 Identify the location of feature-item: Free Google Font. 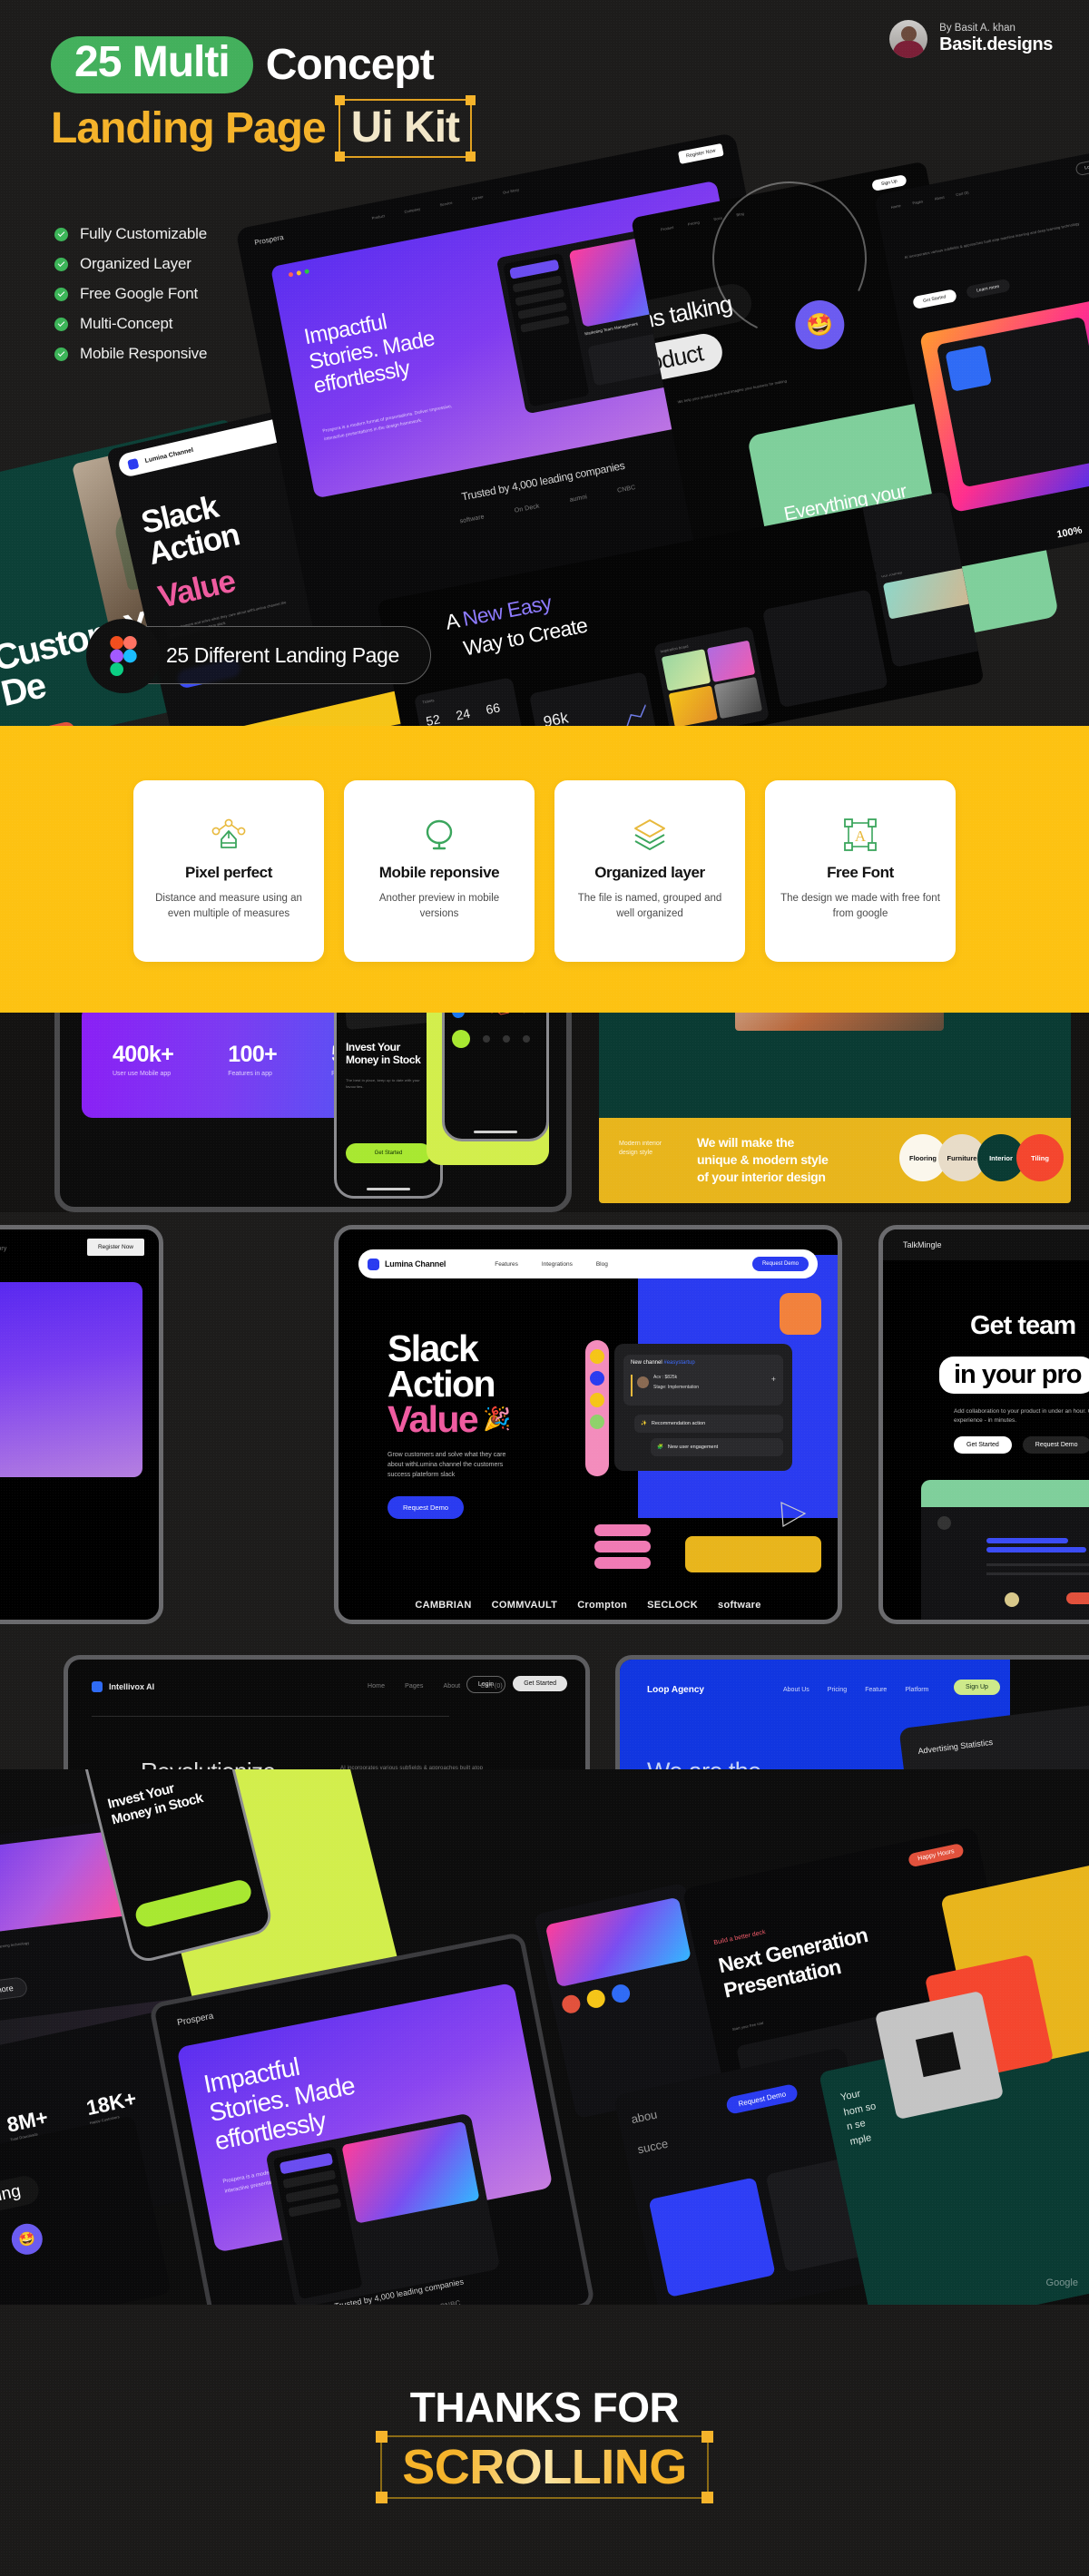
(130, 294).